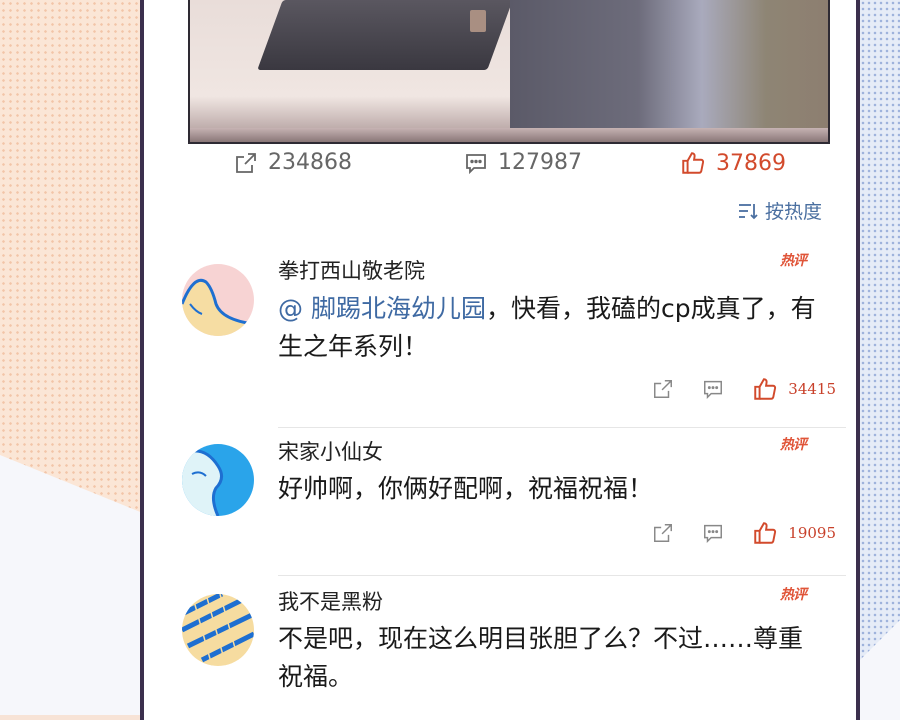 This screenshot has width=900, height=720. I want to click on post-image, so click(509, 72).